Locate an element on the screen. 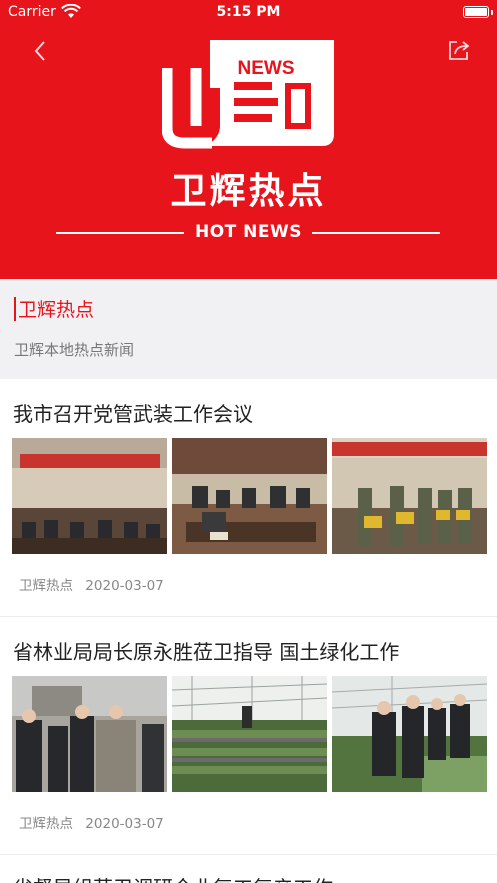 The image size is (497, 883). logo-text: NEWS is located at coordinates (266, 68).